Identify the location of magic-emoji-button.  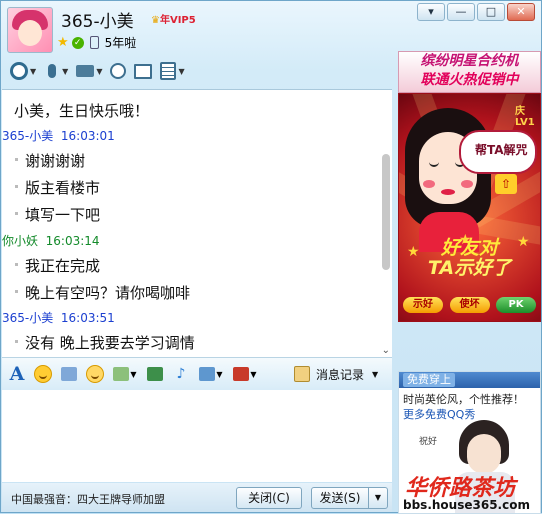
(69, 374).